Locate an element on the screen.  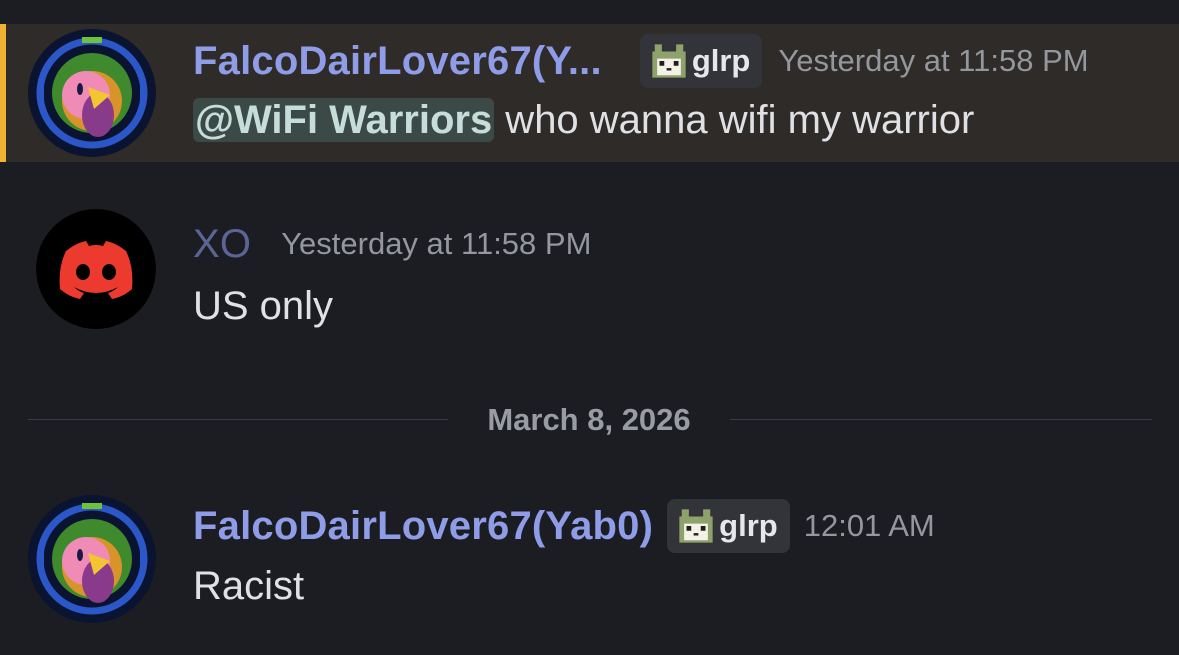
divider-line-right is located at coordinates (941, 419).